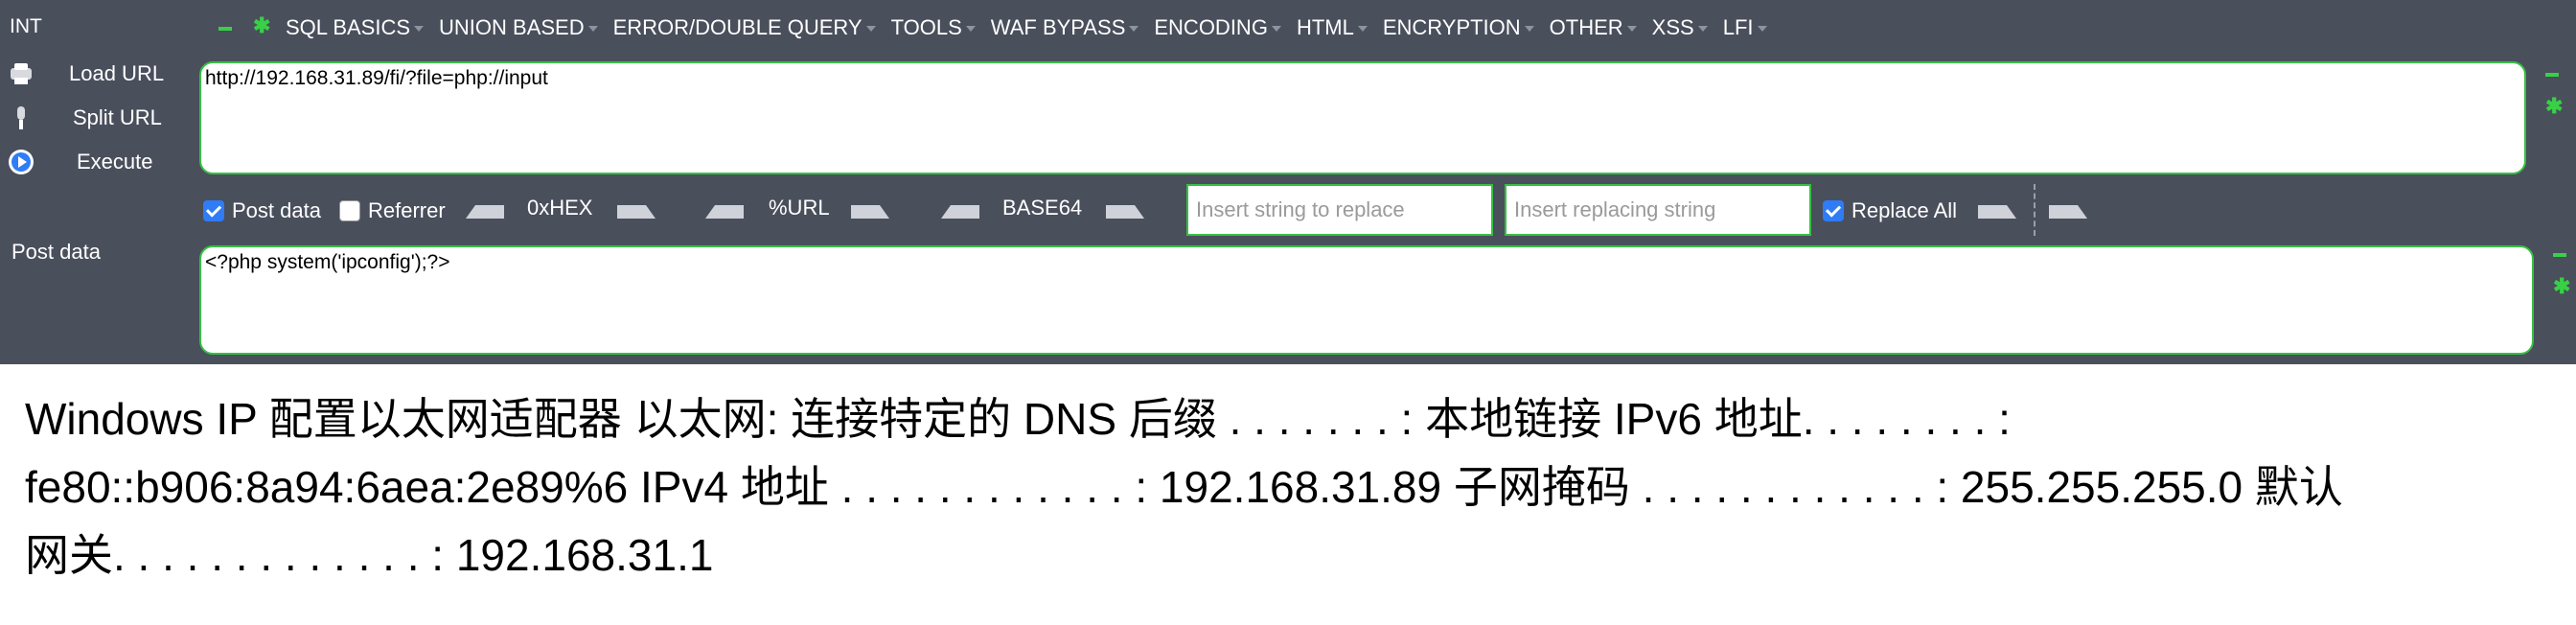 This screenshot has width=2576, height=625. I want to click on menu-encoding: ENCODING, so click(1217, 27).